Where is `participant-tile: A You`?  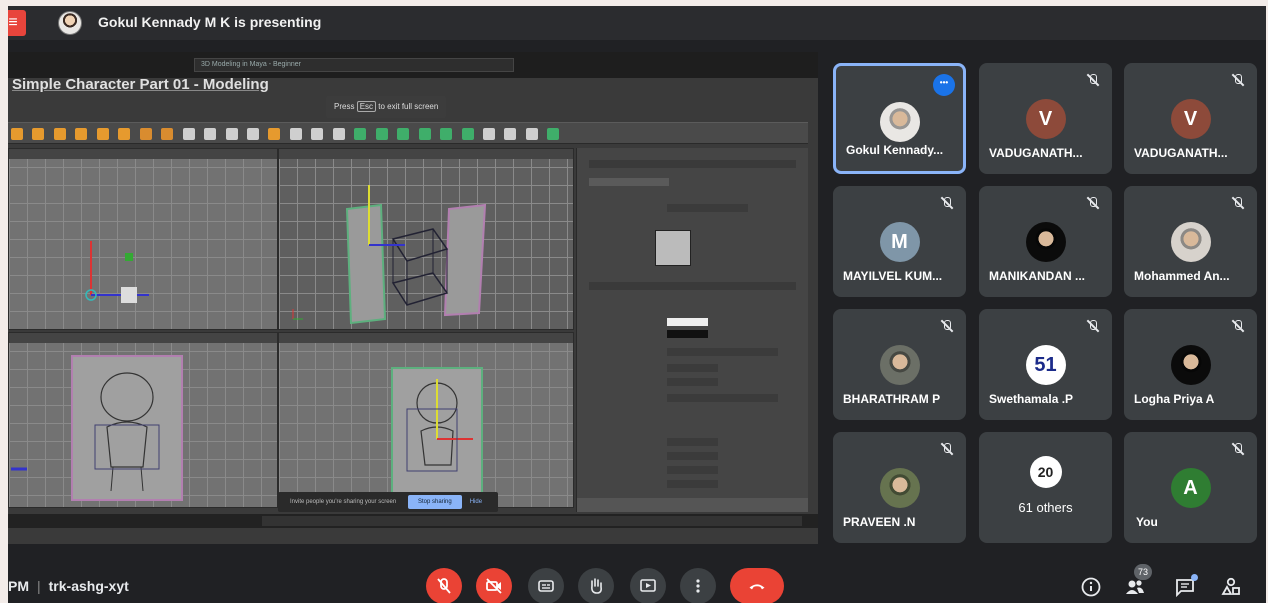
participant-tile: A You is located at coordinates (1190, 487).